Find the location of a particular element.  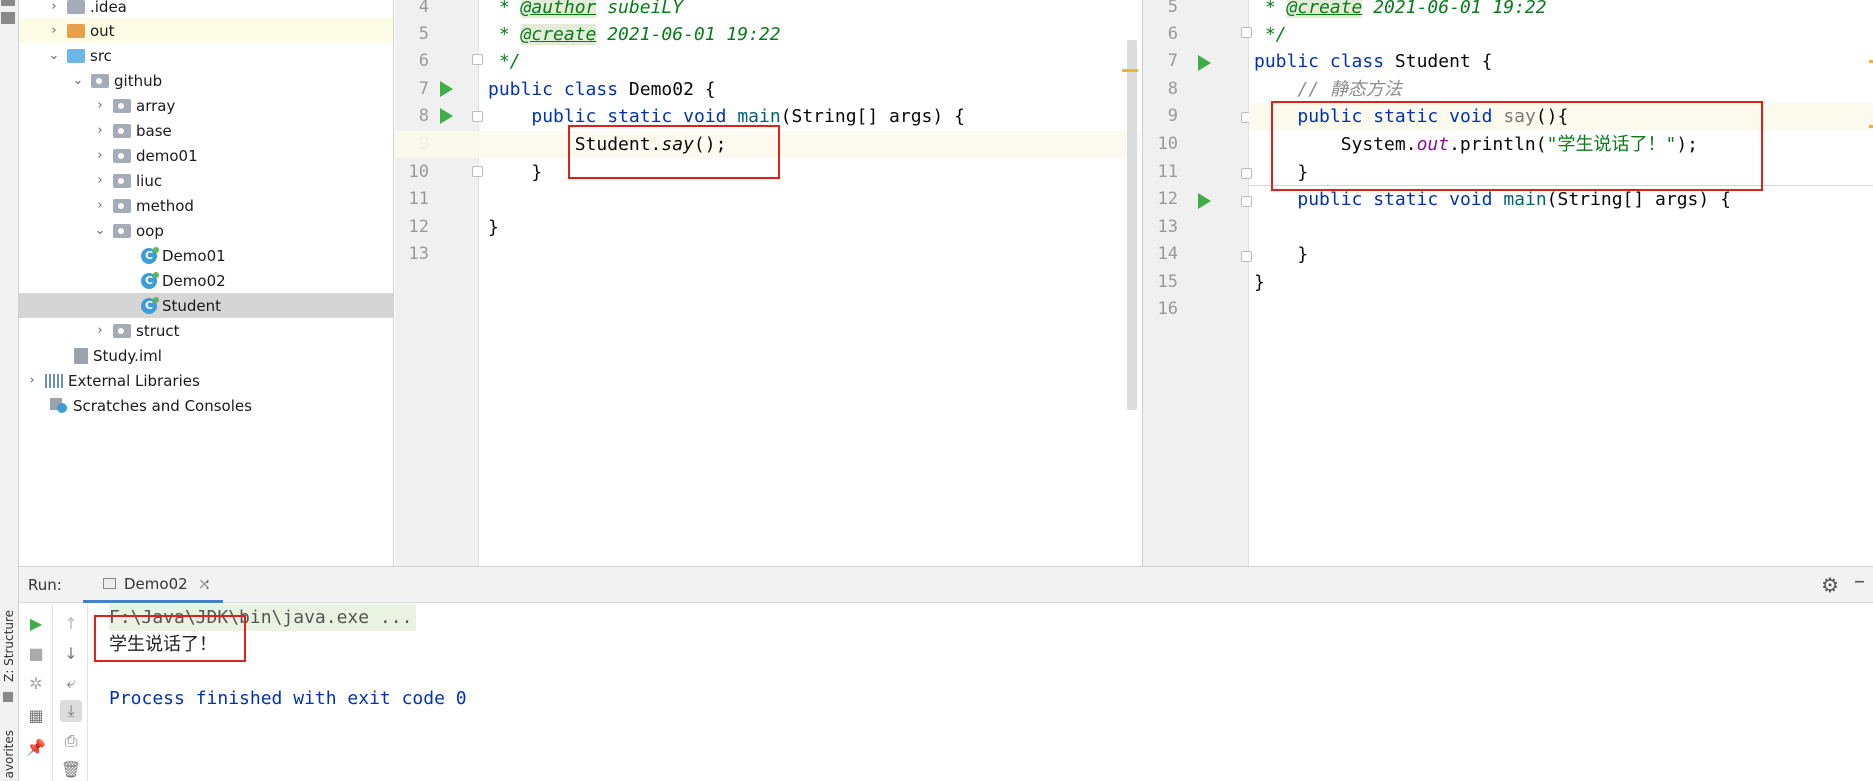

tree-item-demo02-class: C Demo02 is located at coordinates (206, 280).